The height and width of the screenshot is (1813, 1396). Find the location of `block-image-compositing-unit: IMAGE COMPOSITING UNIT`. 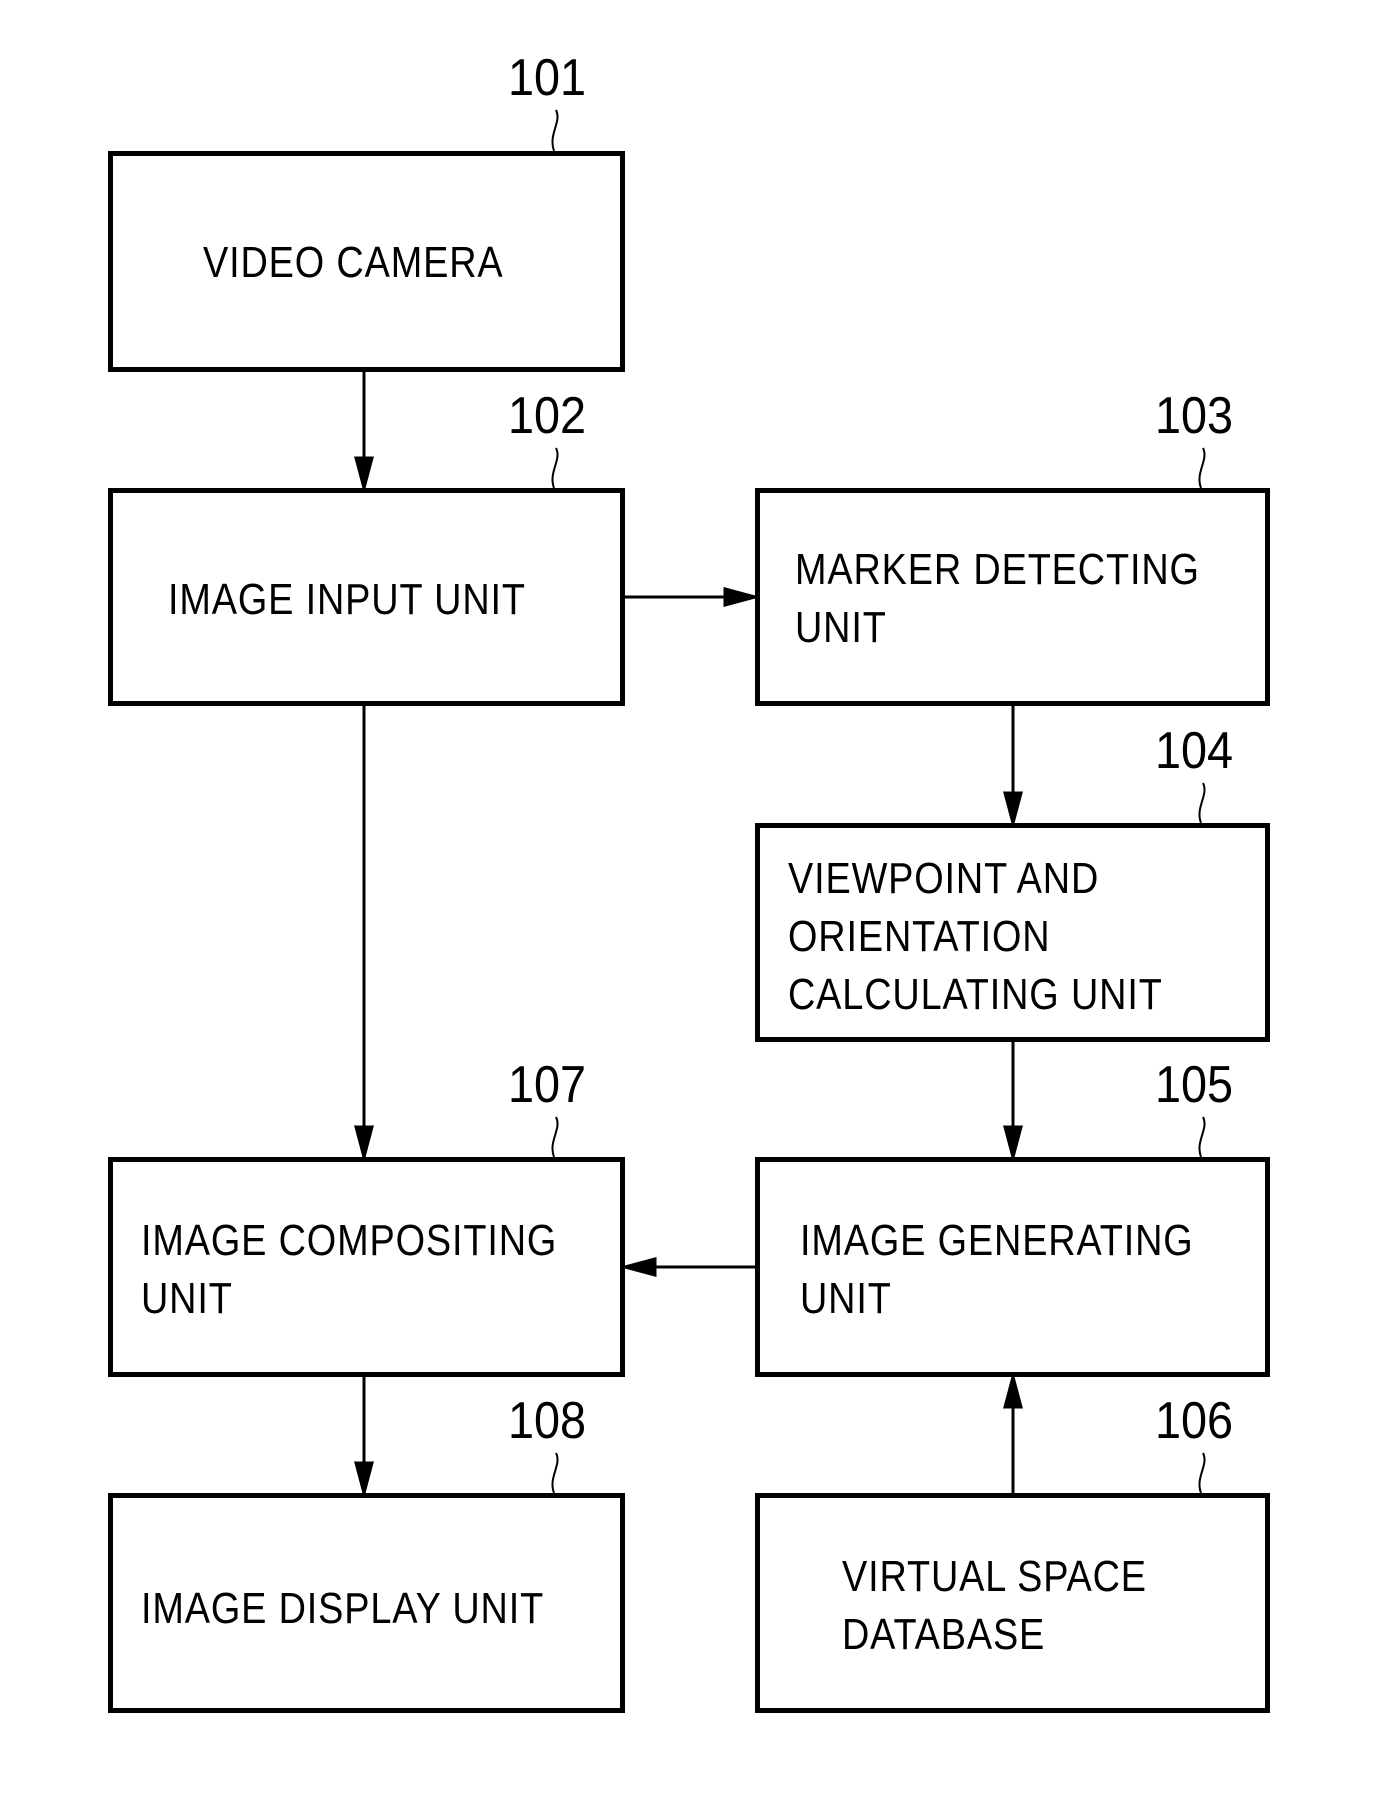

block-image-compositing-unit: IMAGE COMPOSITING UNIT is located at coordinates (366, 1267).